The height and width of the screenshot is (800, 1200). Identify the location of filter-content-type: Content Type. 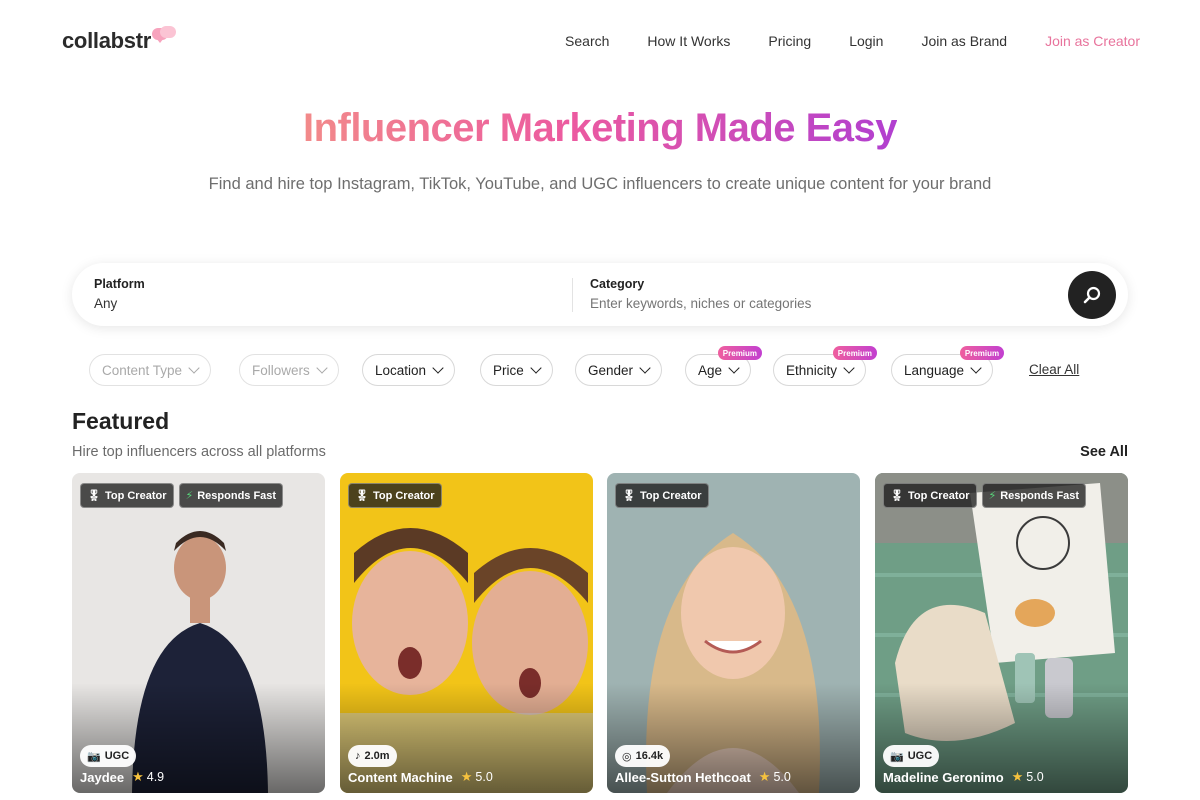
(150, 370).